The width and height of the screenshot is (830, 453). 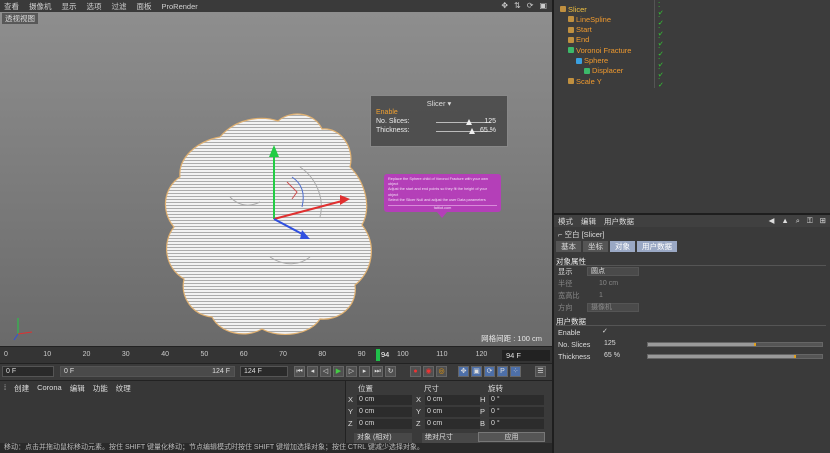 I want to click on slicer-hud-title: Slicer ▾, so click(x=439, y=103).